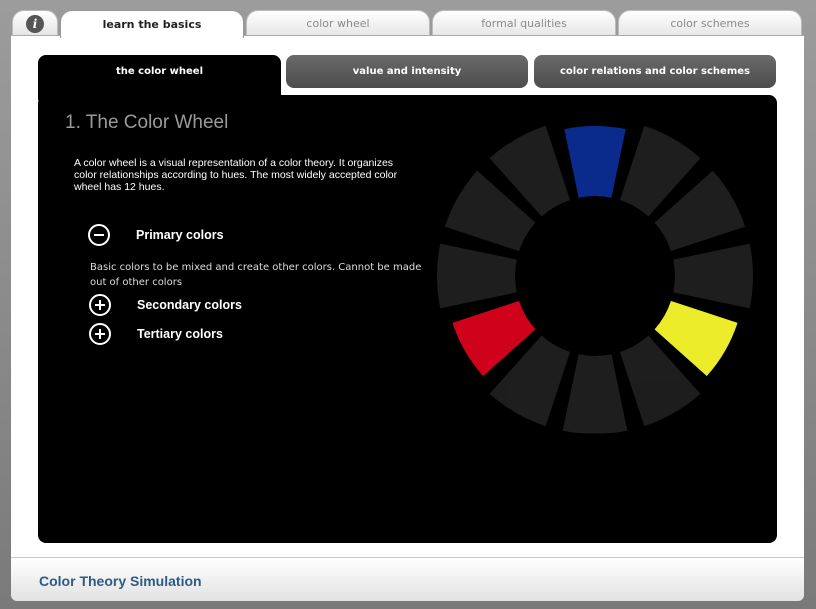 This screenshot has height=609, width=816. I want to click on section-title: 1. The Color Wheel, so click(147, 122).